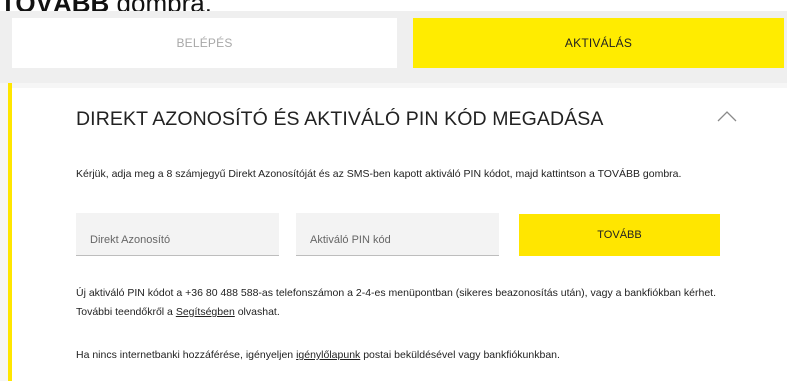 The width and height of the screenshot is (787, 381). Describe the element at coordinates (328, 355) in the screenshot. I see `application-form-link: igénylőlapunk` at that location.